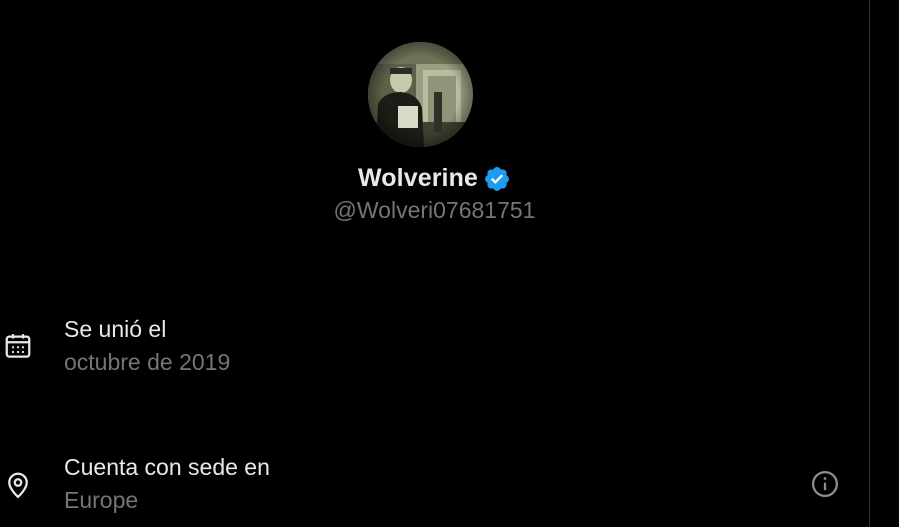 Image resolution: width=899 pixels, height=527 pixels. I want to click on location-row: Cuenta con sede en Europe, so click(434, 485).